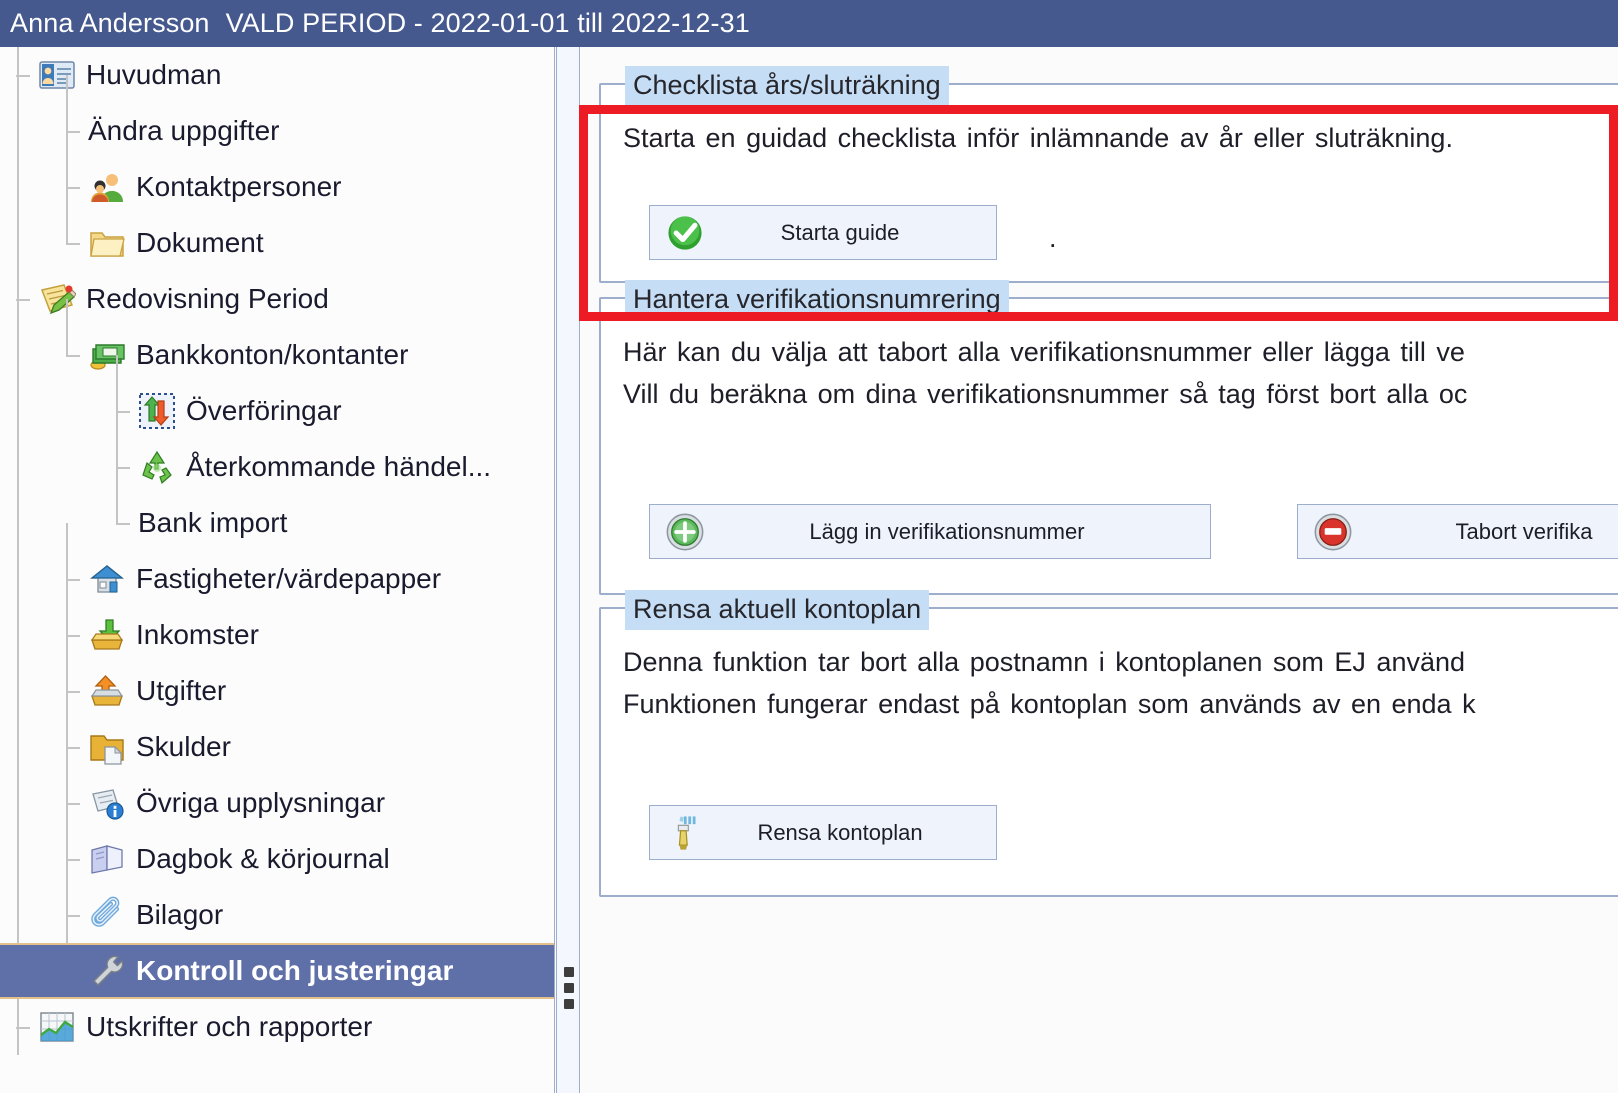 Image resolution: width=1618 pixels, height=1093 pixels. Describe the element at coordinates (239, 186) in the screenshot. I see `sidebar-item-label: Kontaktpersoner` at that location.